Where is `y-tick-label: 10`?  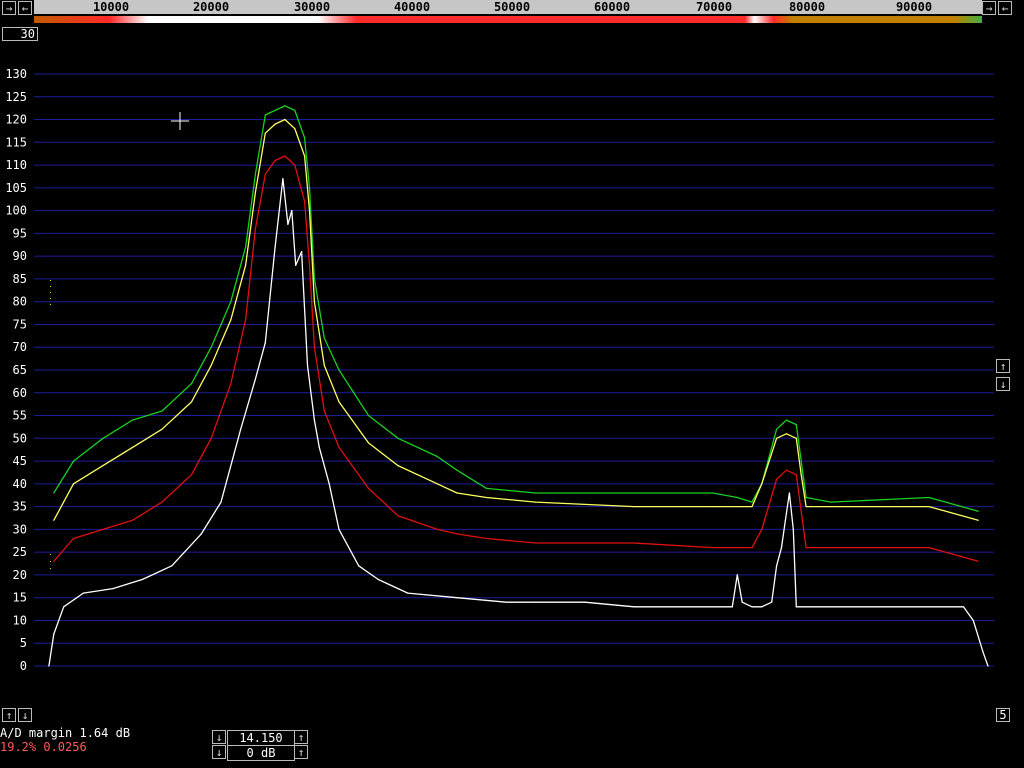
y-tick-label: 10 is located at coordinates (20, 620).